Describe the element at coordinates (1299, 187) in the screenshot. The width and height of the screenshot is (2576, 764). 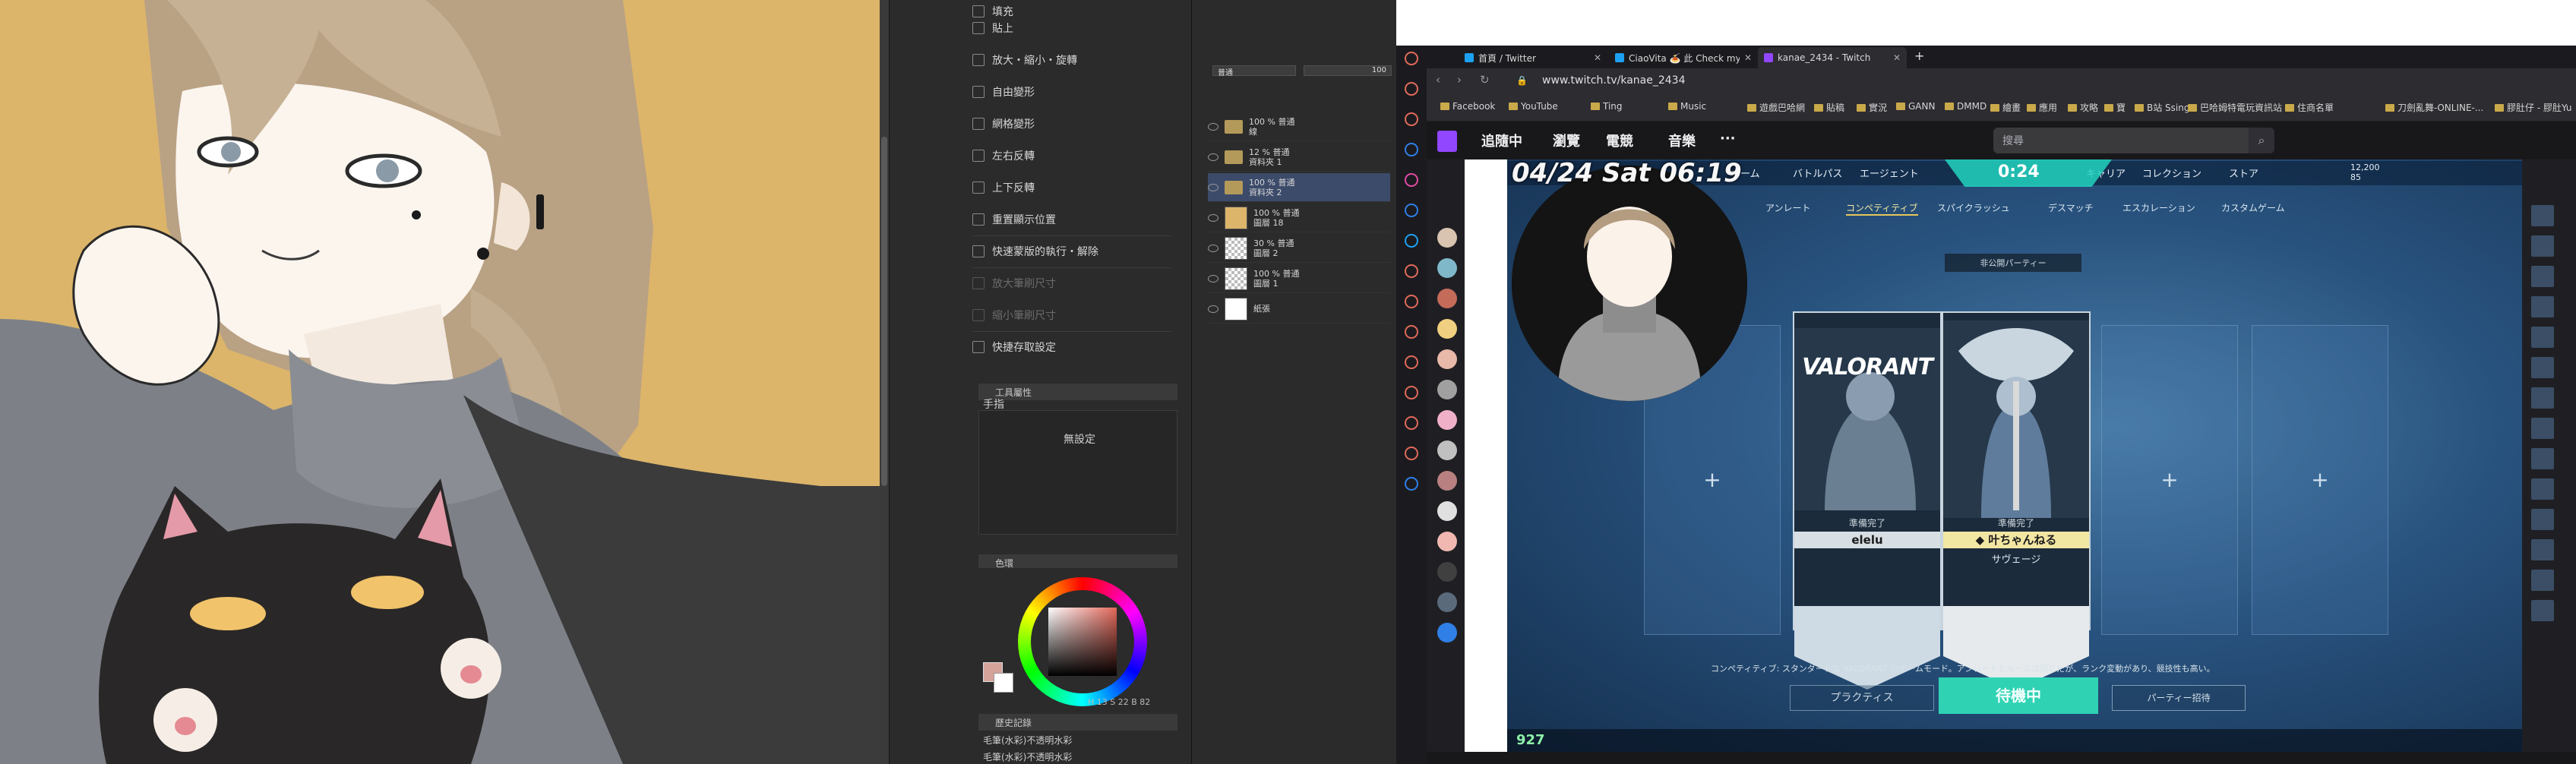
I see `layer-row: 100 % 普通 資料夾 2` at that location.